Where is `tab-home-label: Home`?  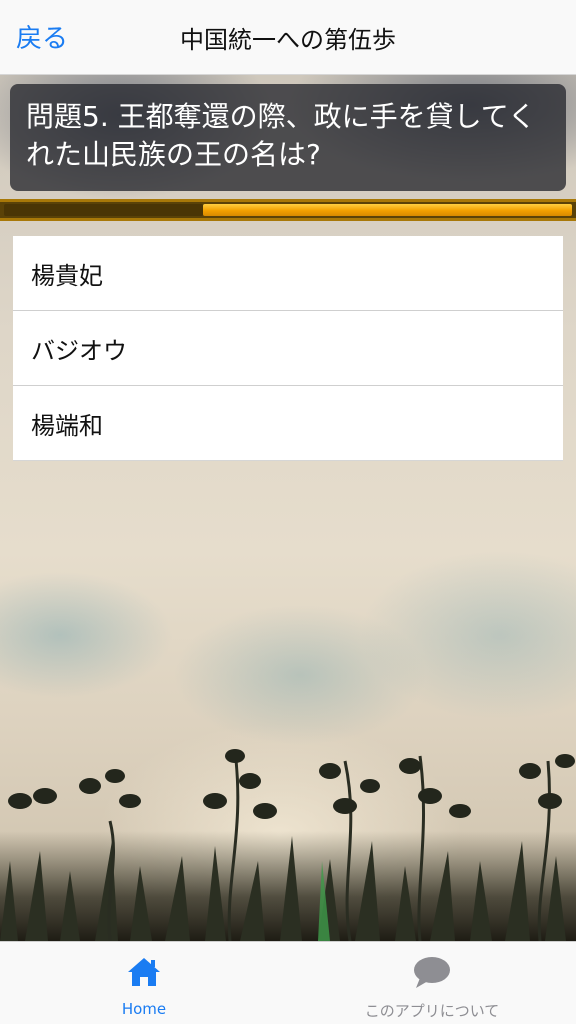 tab-home-label: Home is located at coordinates (144, 1009).